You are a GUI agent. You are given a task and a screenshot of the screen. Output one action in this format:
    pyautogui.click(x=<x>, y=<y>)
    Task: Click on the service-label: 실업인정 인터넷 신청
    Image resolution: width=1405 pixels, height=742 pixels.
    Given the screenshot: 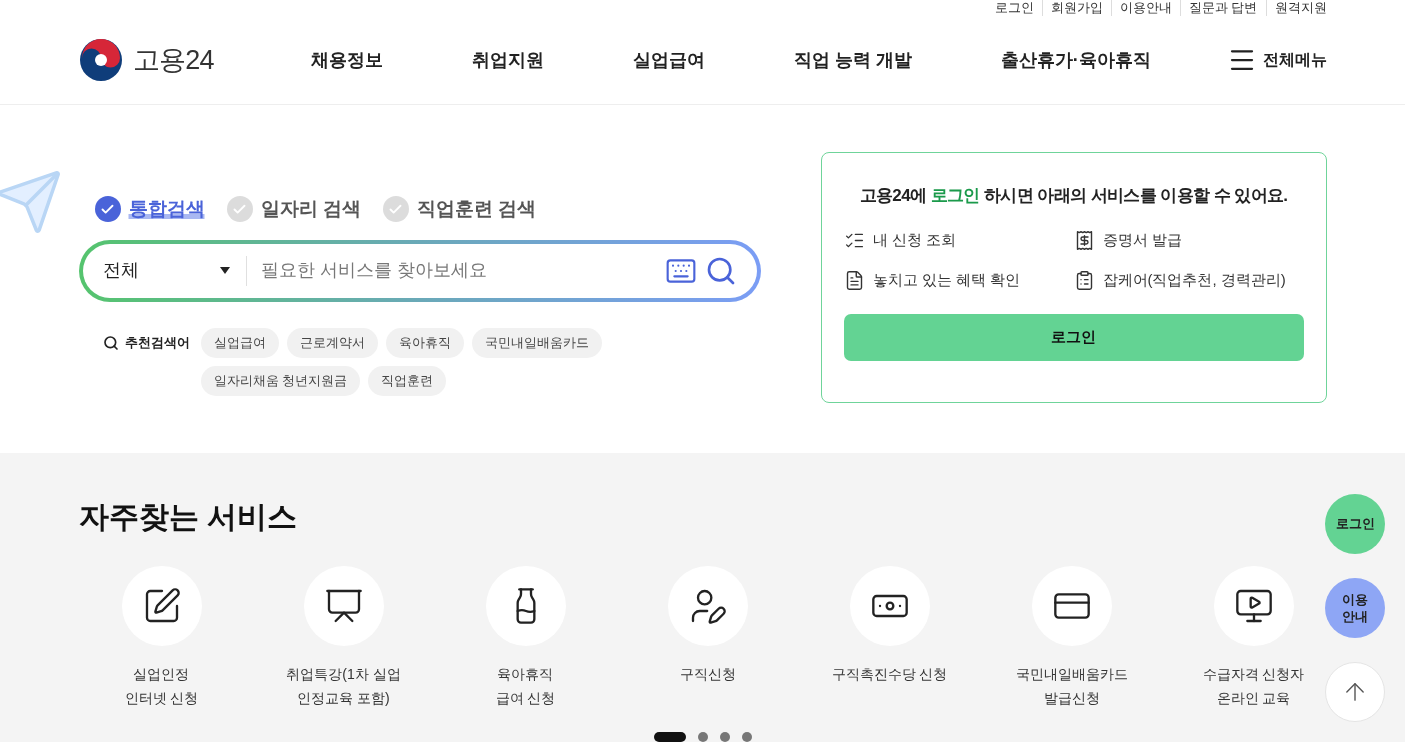 What is the action you would take?
    pyautogui.click(x=161, y=686)
    